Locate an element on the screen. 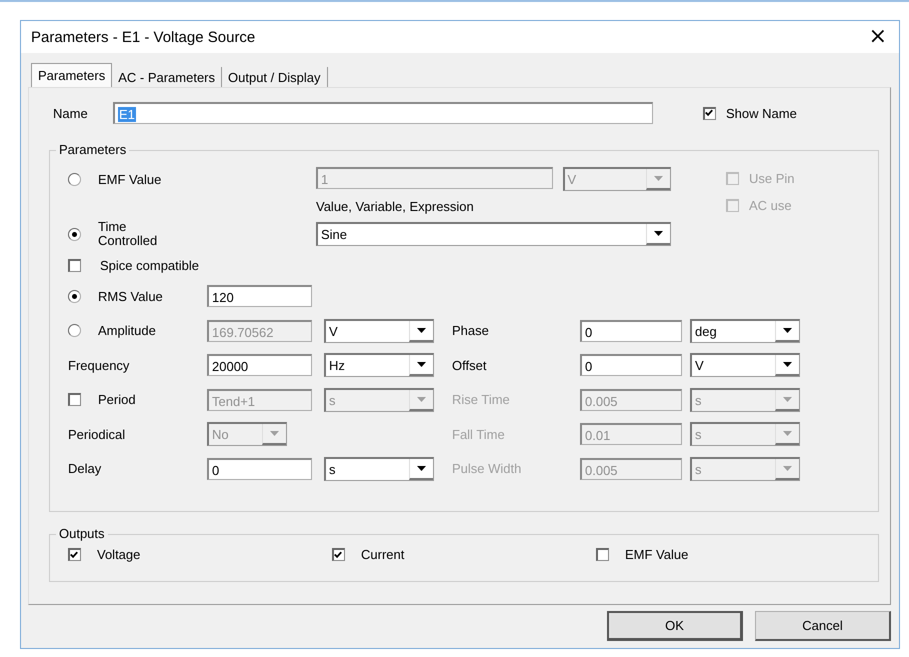 This screenshot has height=657, width=909. field-label: Rise Time is located at coordinates (481, 400).